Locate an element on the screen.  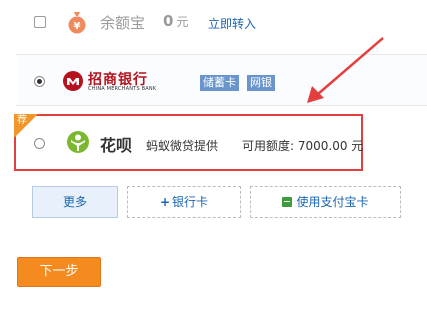
balance-amount-unit: 元 is located at coordinates (182, 22).